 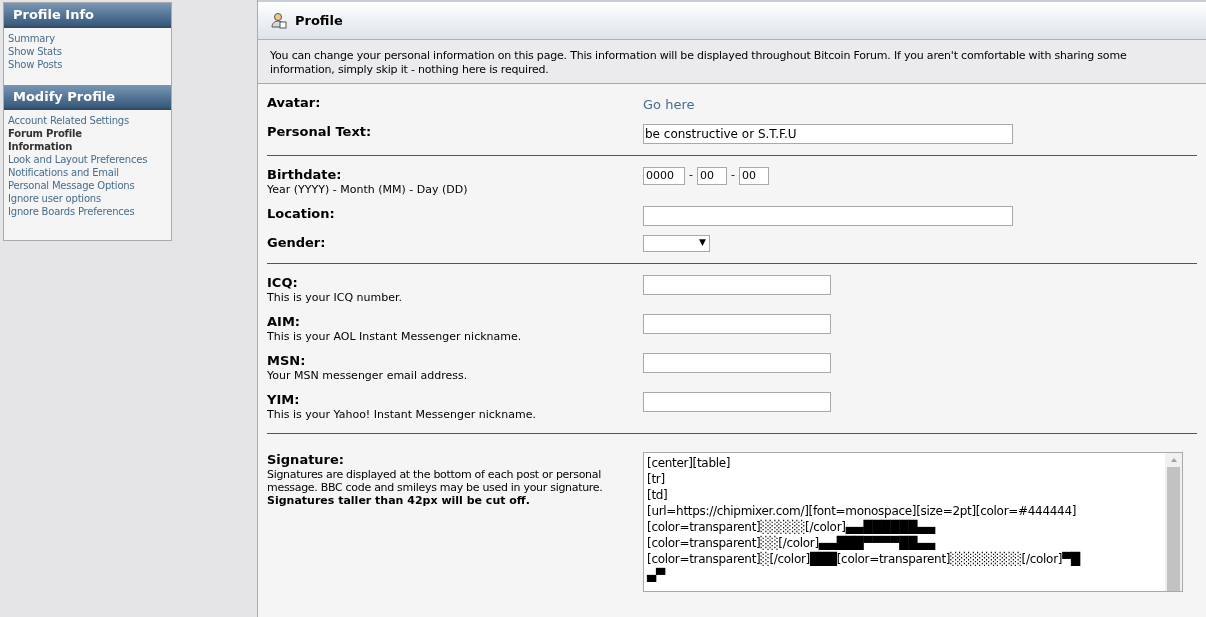 What do you see at coordinates (294, 103) in the screenshot?
I see `field-label: Avatar:` at bounding box center [294, 103].